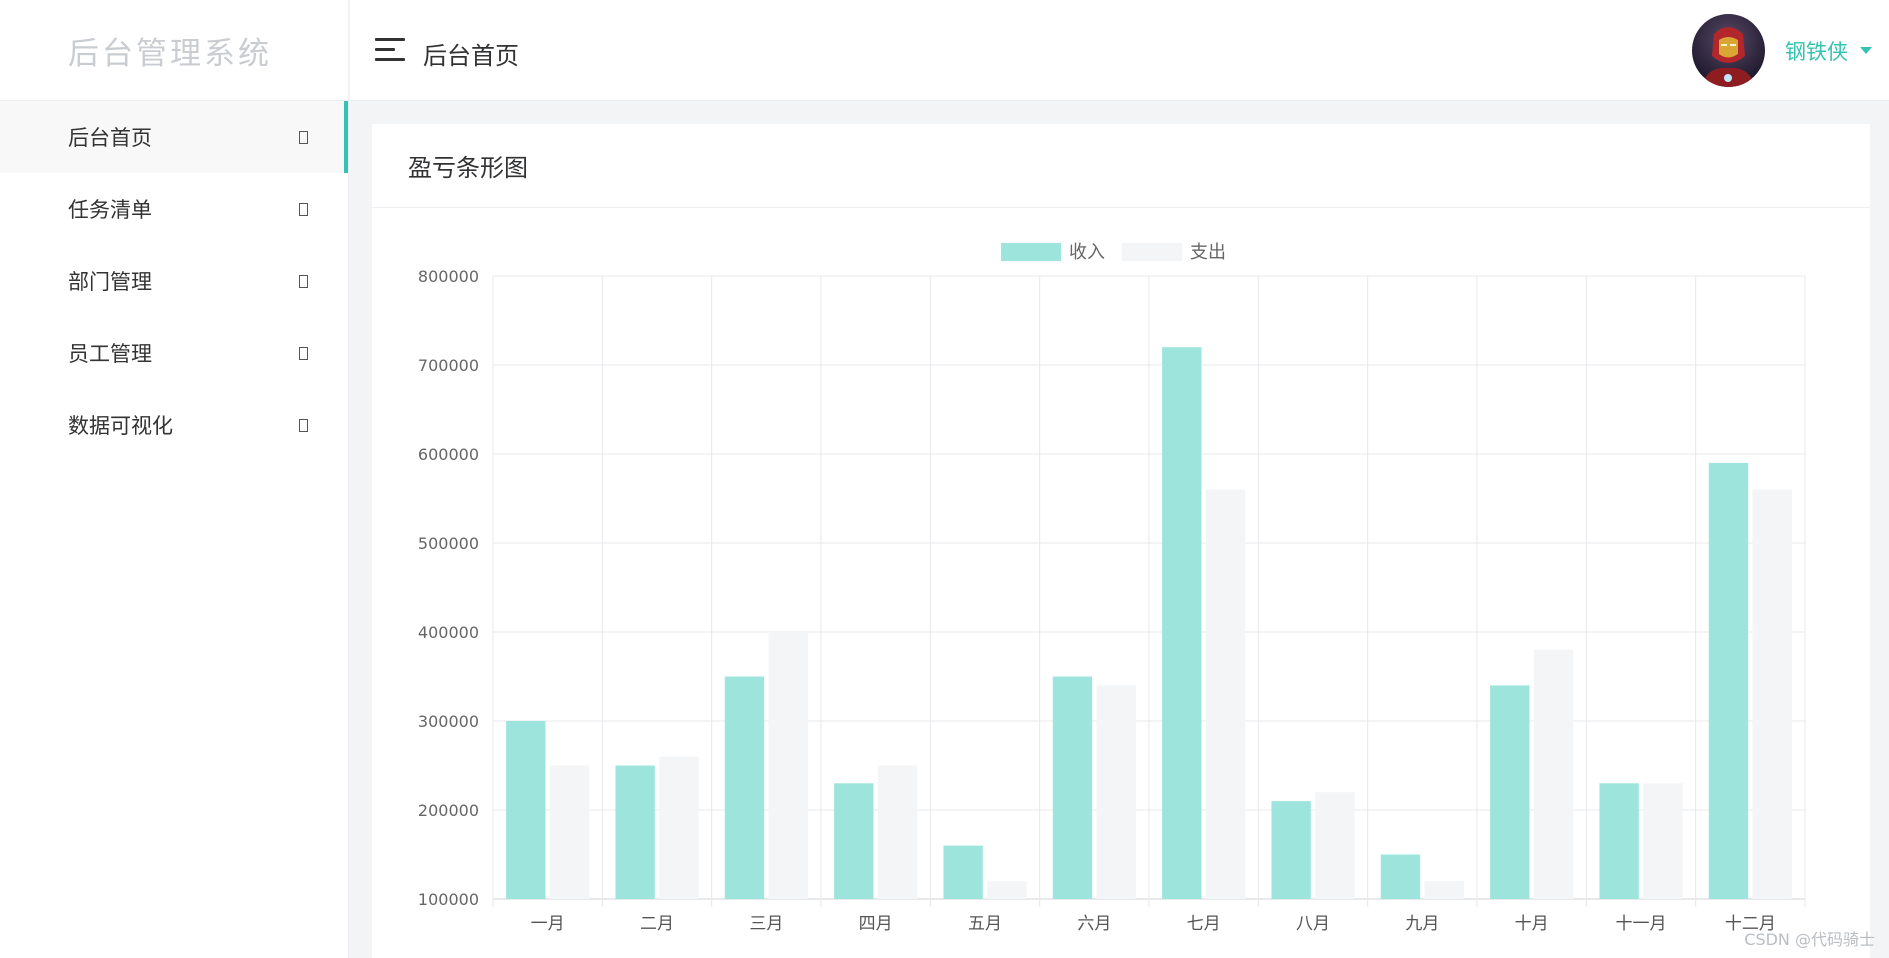 This screenshot has width=1889, height=958. I want to click on sidebar-menu: 后台首页 任务清单 部门管理 员工管理 数据可视化, so click(174, 281).